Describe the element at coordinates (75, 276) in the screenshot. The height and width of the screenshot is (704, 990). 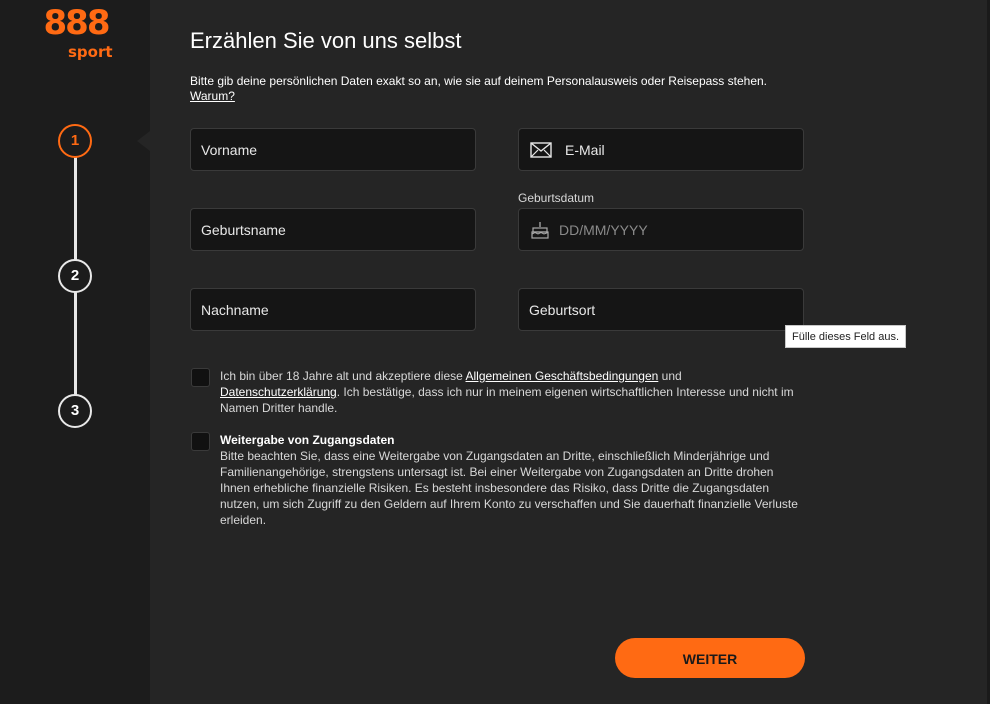
I see `step-2: 2` at that location.